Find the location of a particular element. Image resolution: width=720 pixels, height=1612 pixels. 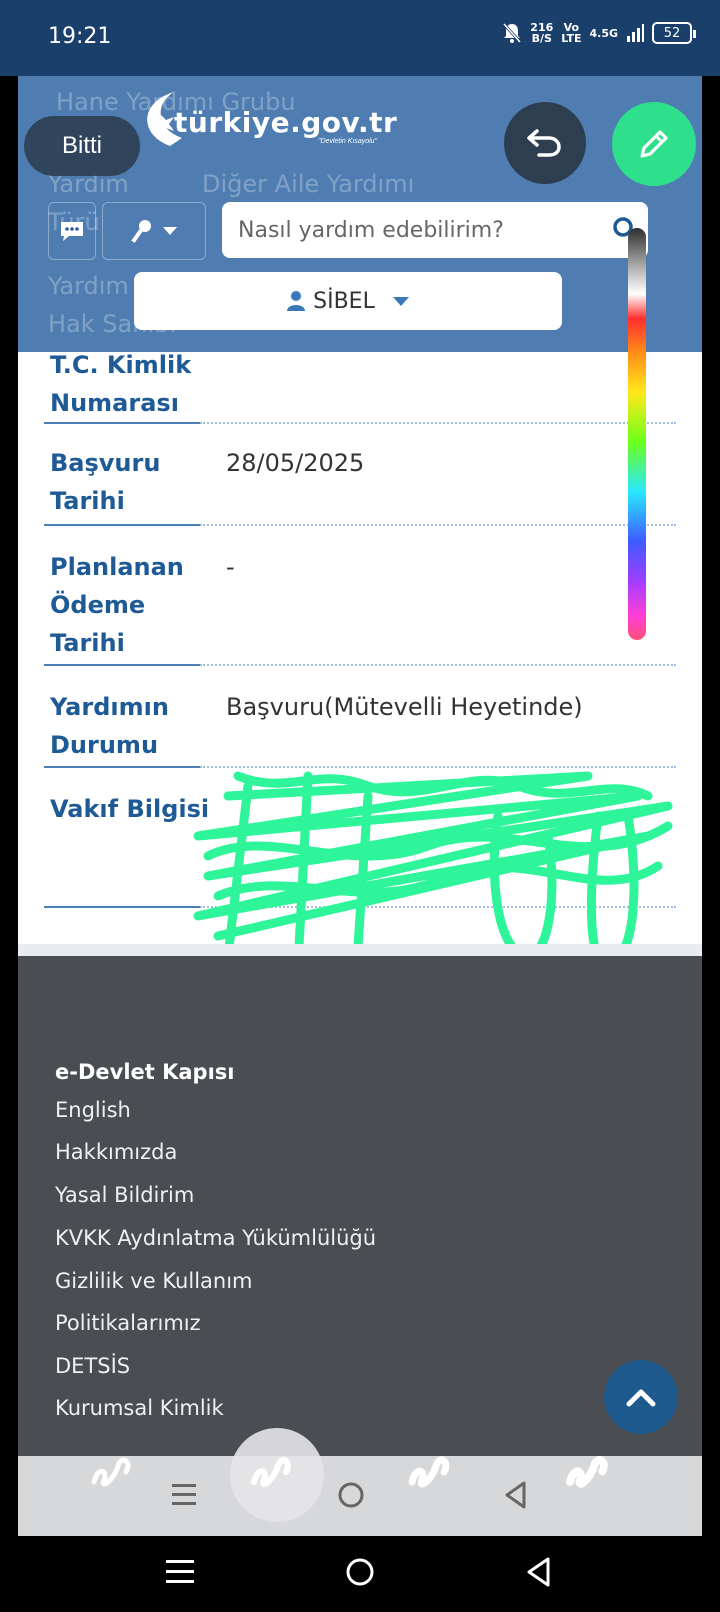

network-type: 4.5G is located at coordinates (603, 33).